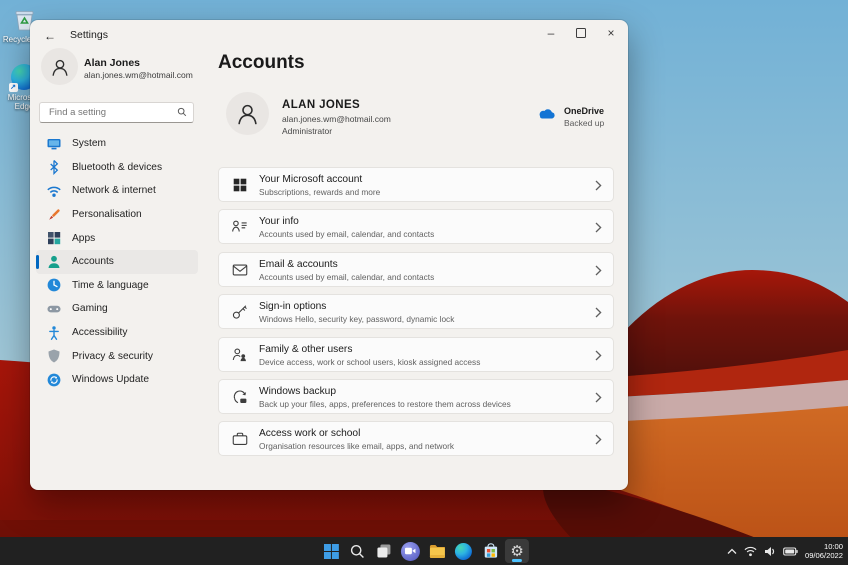 The image size is (848, 565). Describe the element at coordinates (54, 380) in the screenshot. I see `update-icon` at that location.